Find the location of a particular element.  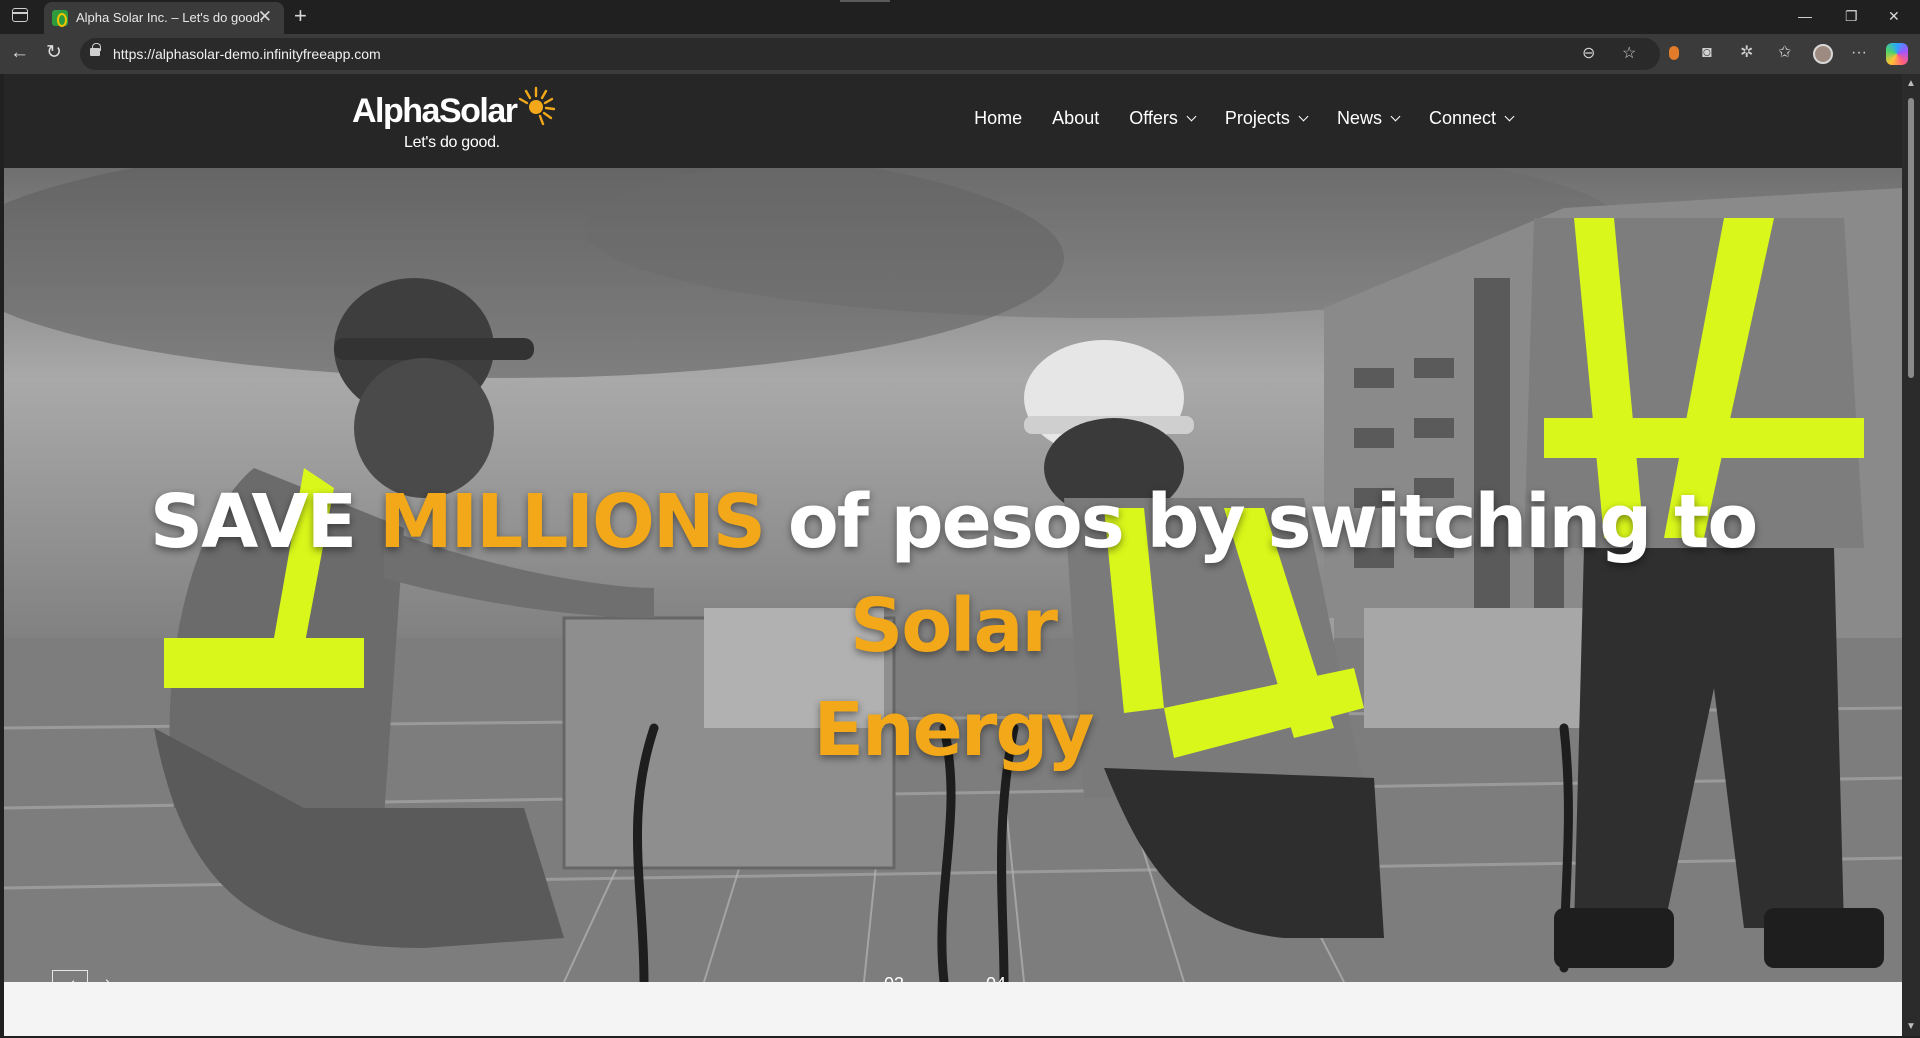

close-window-icon: ✕ is located at coordinates (1894, 16).